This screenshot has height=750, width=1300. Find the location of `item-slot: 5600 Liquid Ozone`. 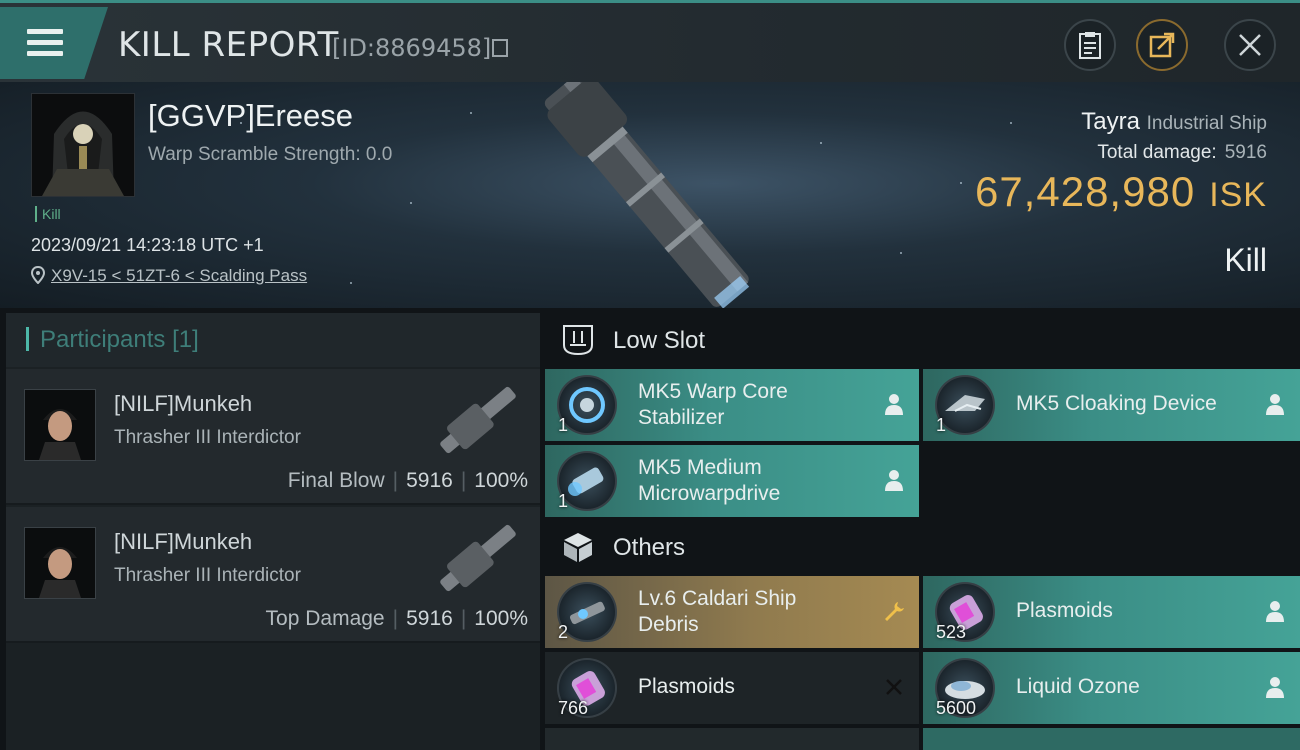

item-slot: 5600 Liquid Ozone is located at coordinates (1111, 688).